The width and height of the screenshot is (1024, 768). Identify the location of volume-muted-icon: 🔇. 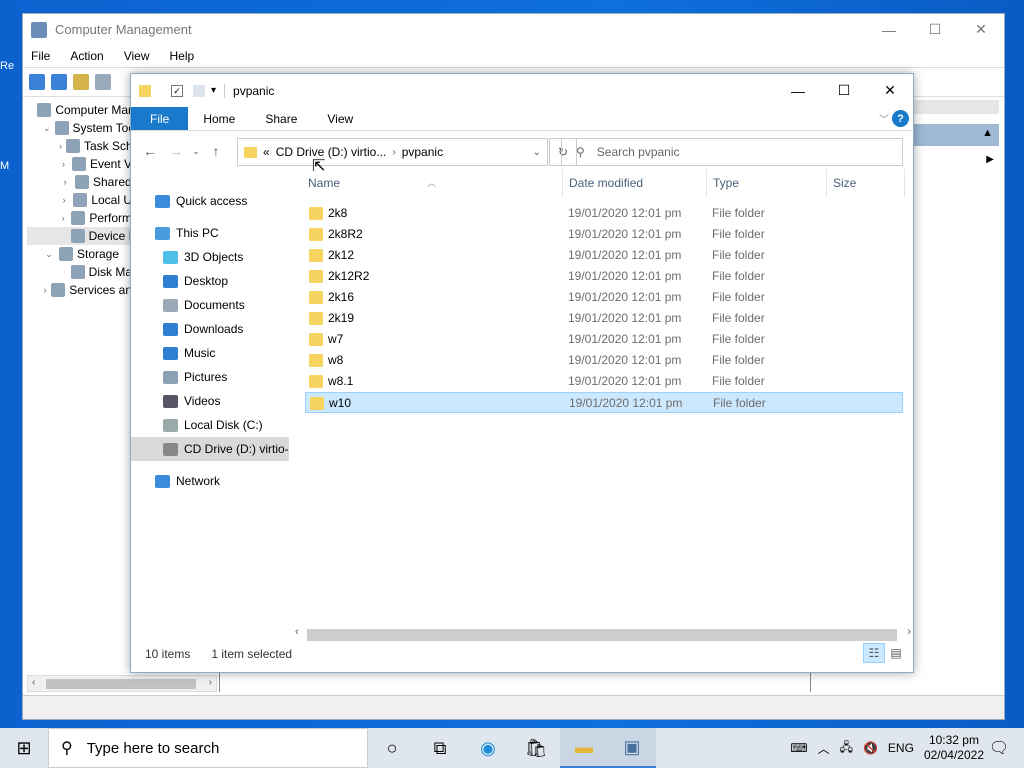
(870, 748).